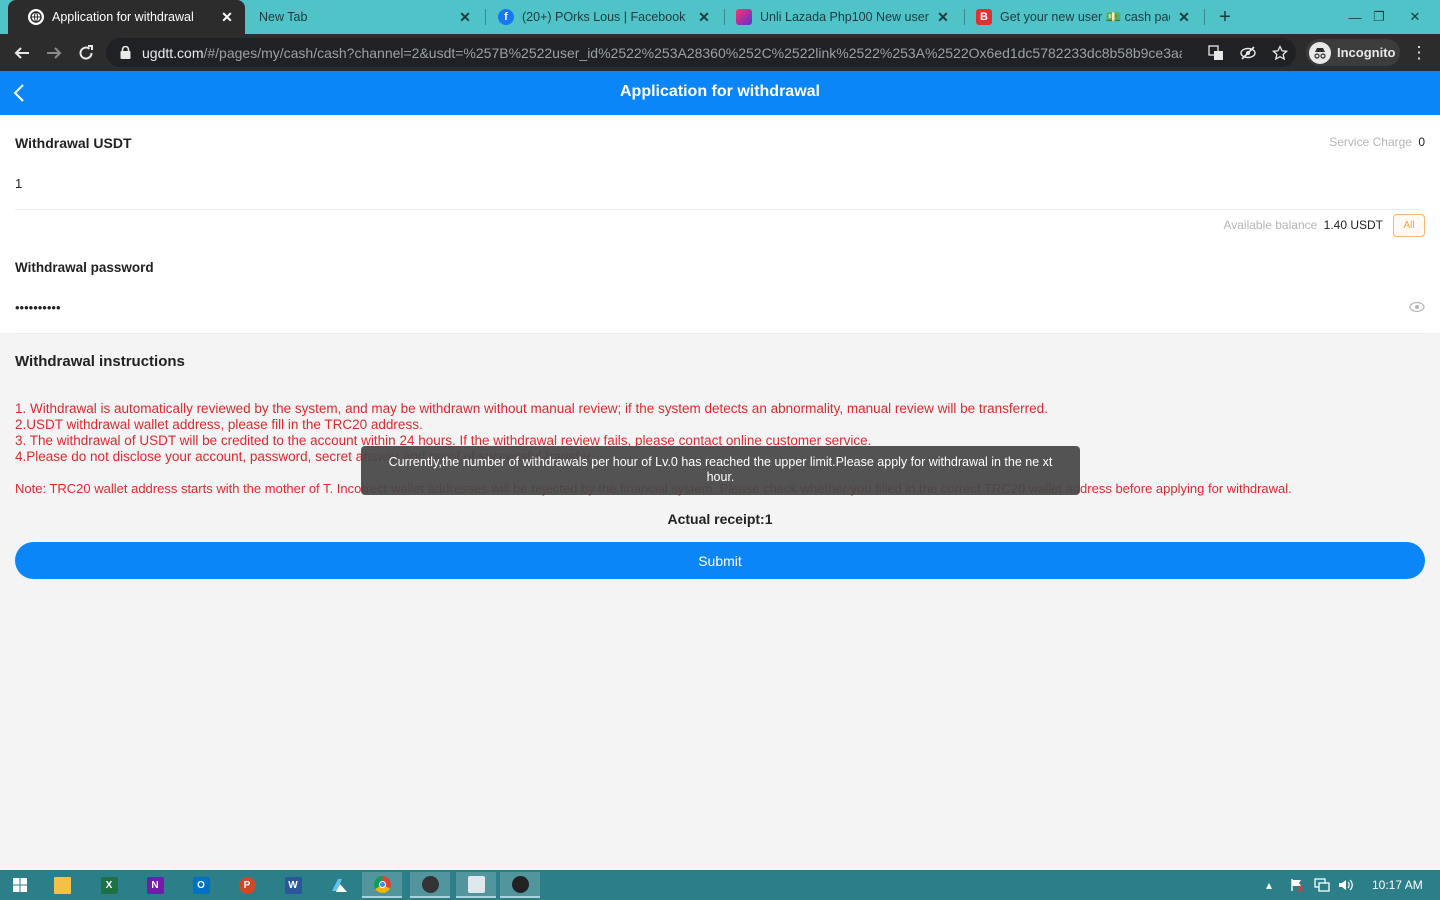  I want to click on withdrawal-password-input: ••••••••••, so click(700, 307).